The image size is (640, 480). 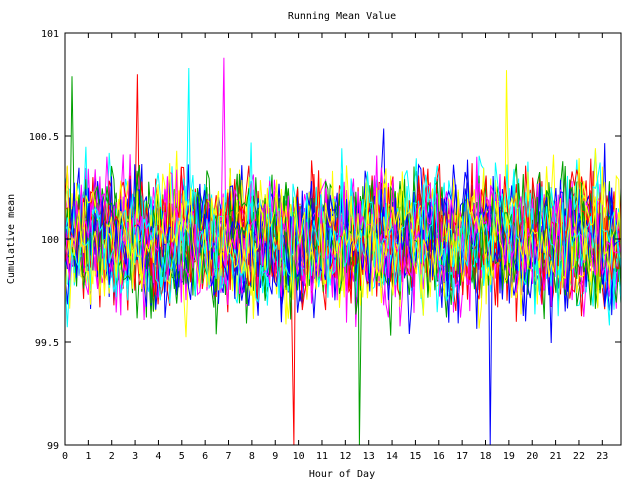 I want to click on y-tick-label: 100, so click(x=50, y=240).